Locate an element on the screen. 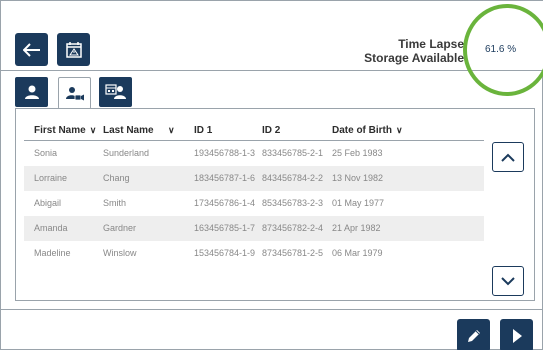 This screenshot has height=350, width=543. cell-first-name: Madeline is located at coordinates (52, 253).